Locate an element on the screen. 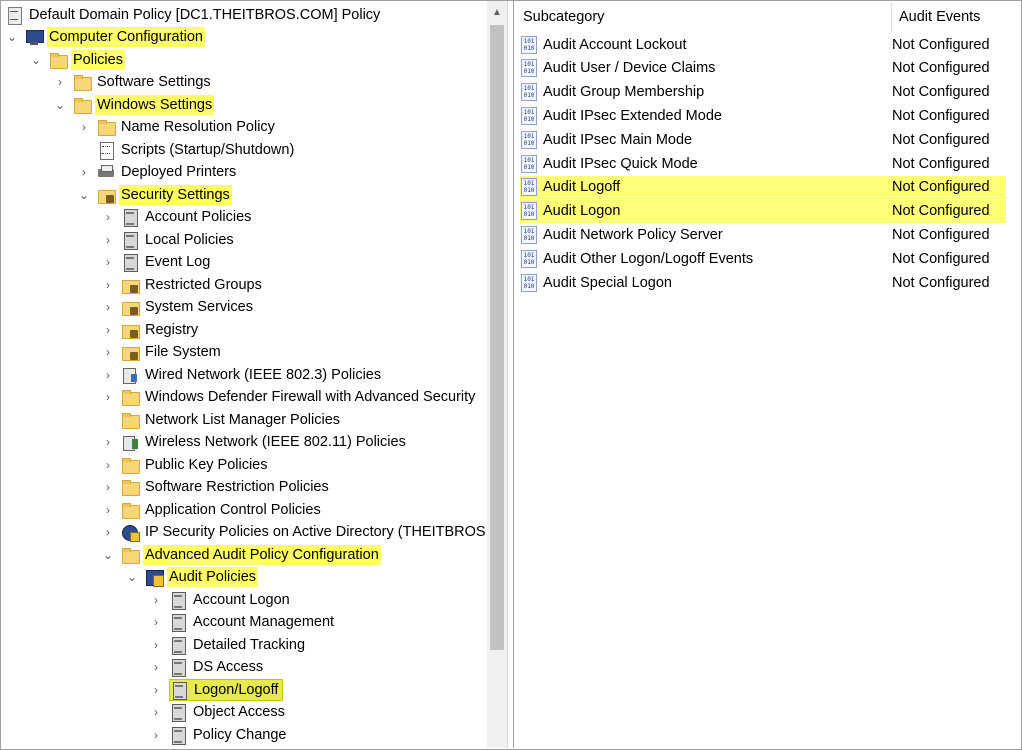 This screenshot has height=750, width=1022. tree-scrollbar: ▲ is located at coordinates (497, 374).